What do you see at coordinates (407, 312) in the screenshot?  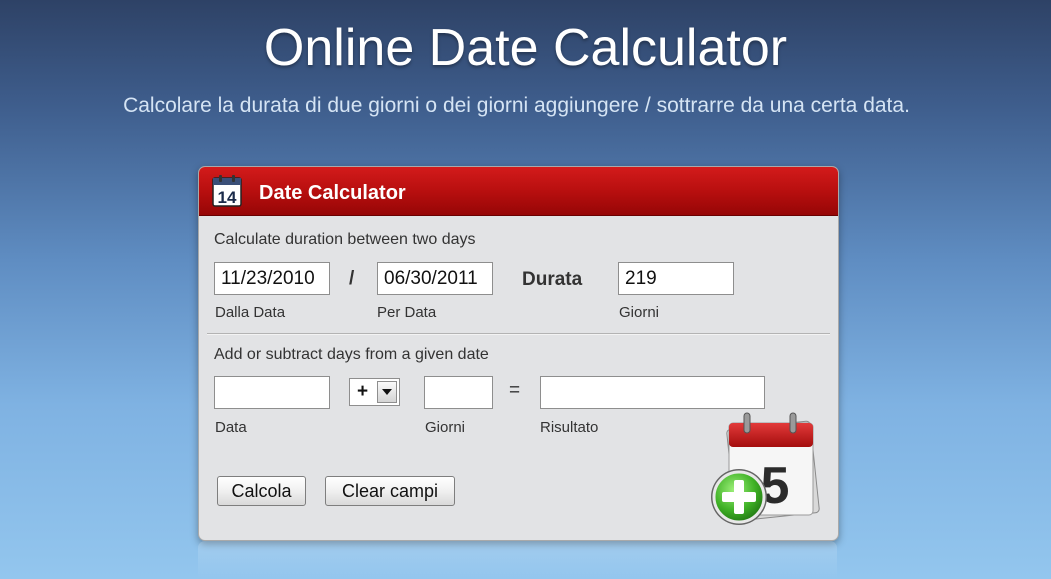 I see `to-date-label: Per Data` at bounding box center [407, 312].